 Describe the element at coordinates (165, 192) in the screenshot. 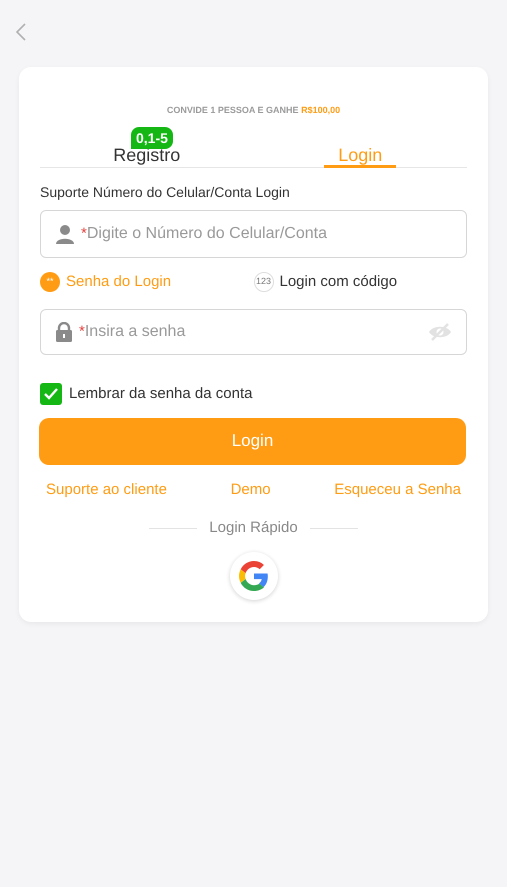

I see `account-label: Suporte Número do Celular/Conta Login` at that location.